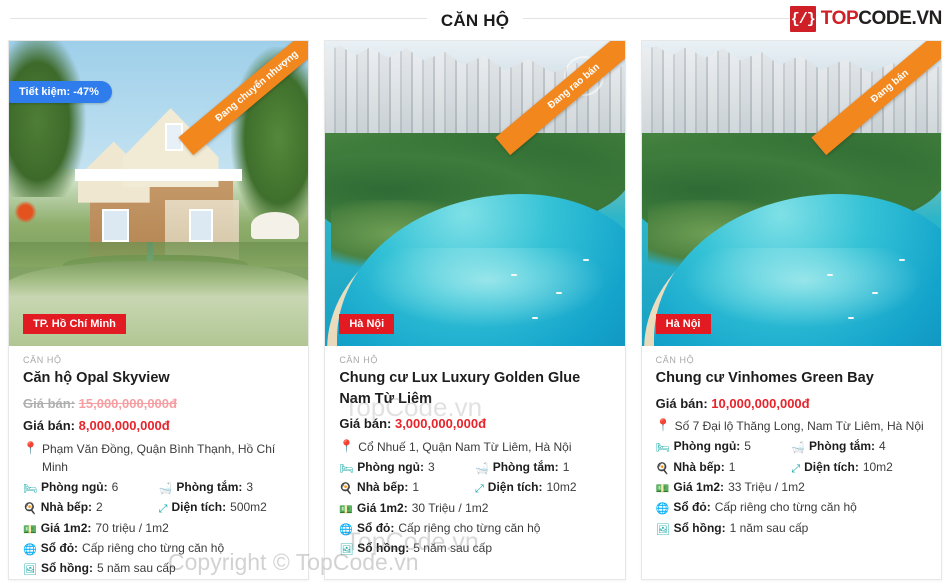  I want to click on brand-wordmark: TOPCODE.VN, so click(881, 19).